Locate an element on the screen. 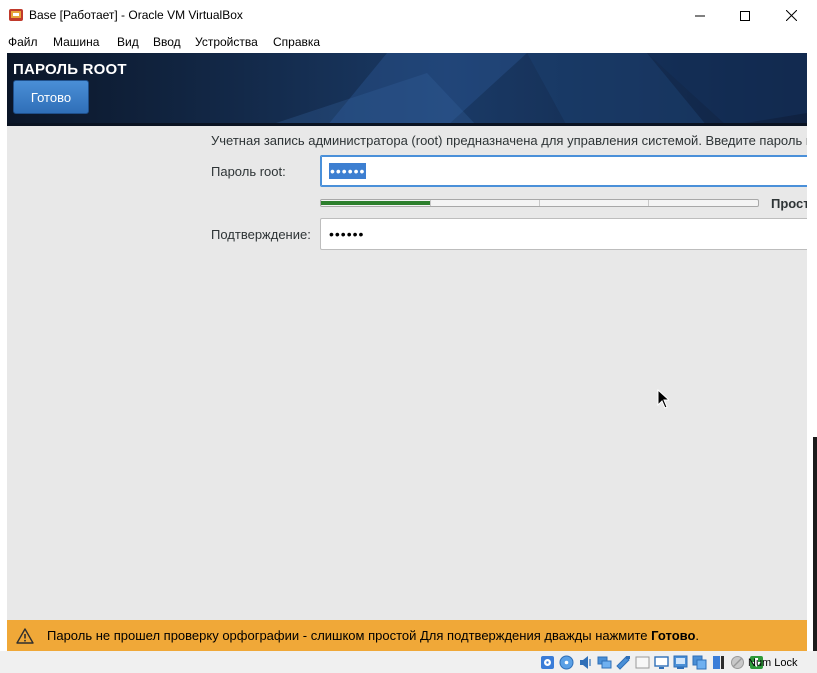 Image resolution: width=817 pixels, height=673 pixels. video-capture-icon is located at coordinates (680, 662).